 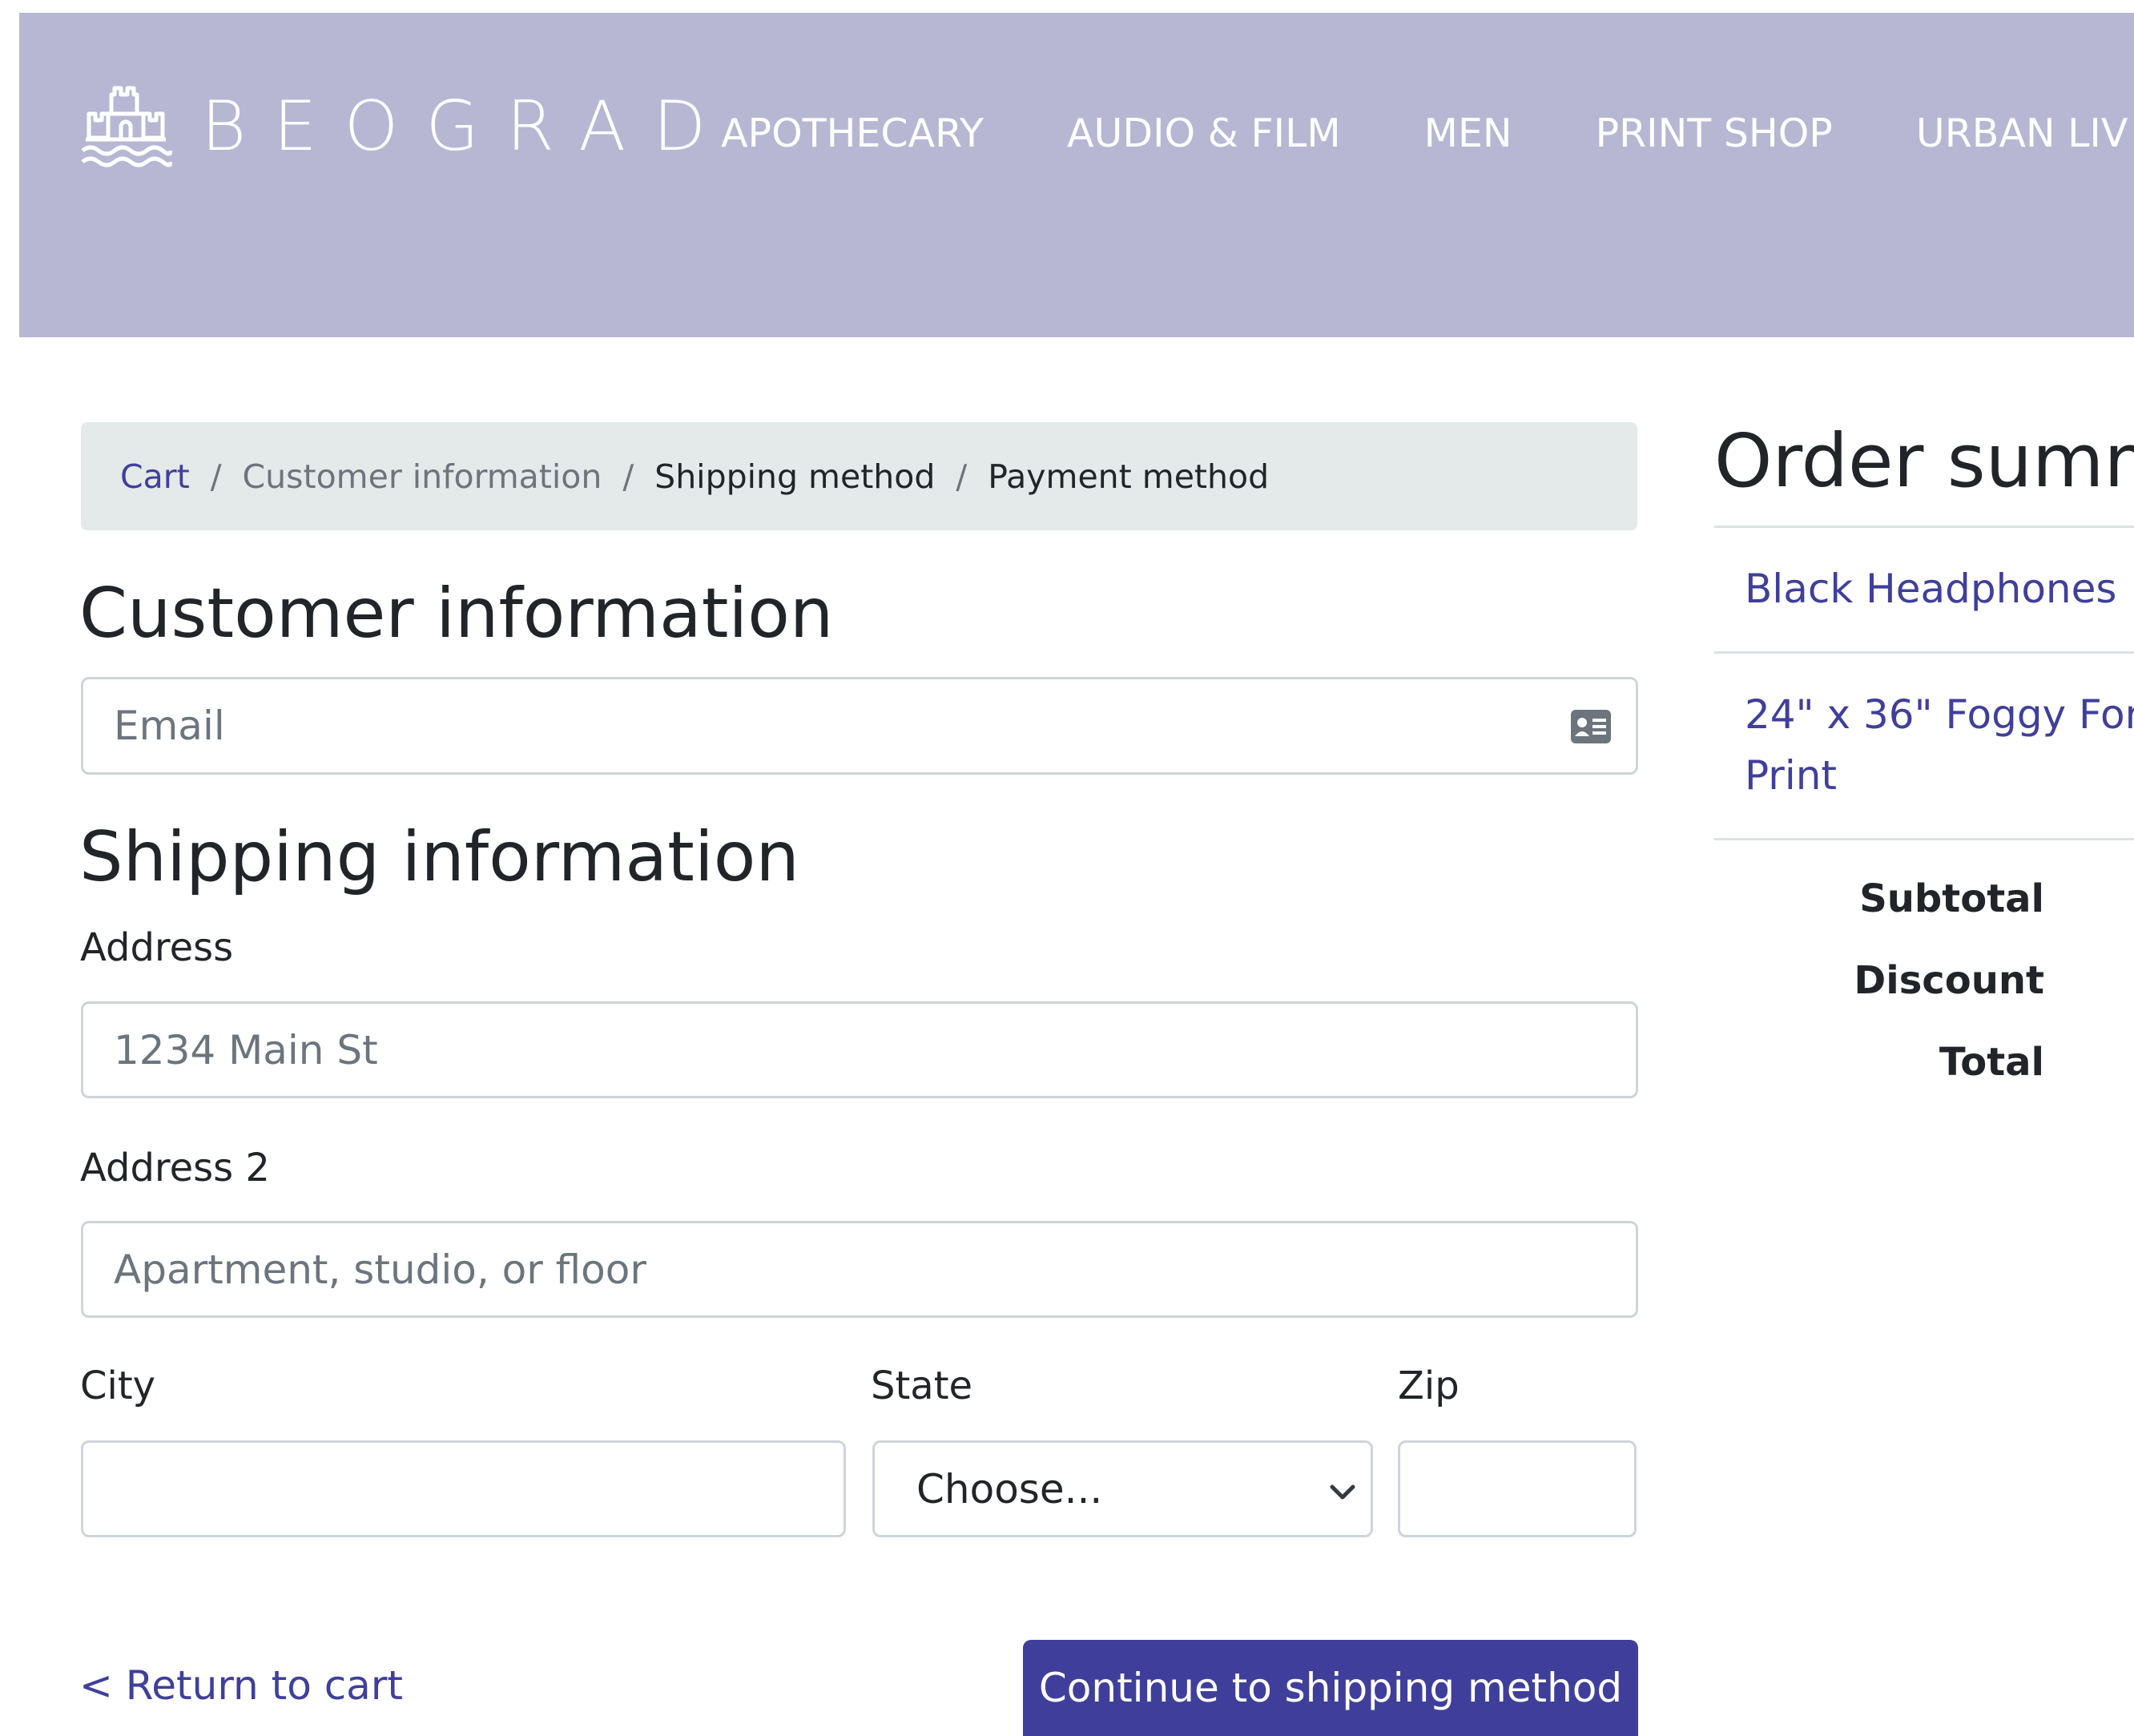 I want to click on contact-card-icon, so click(x=1591, y=726).